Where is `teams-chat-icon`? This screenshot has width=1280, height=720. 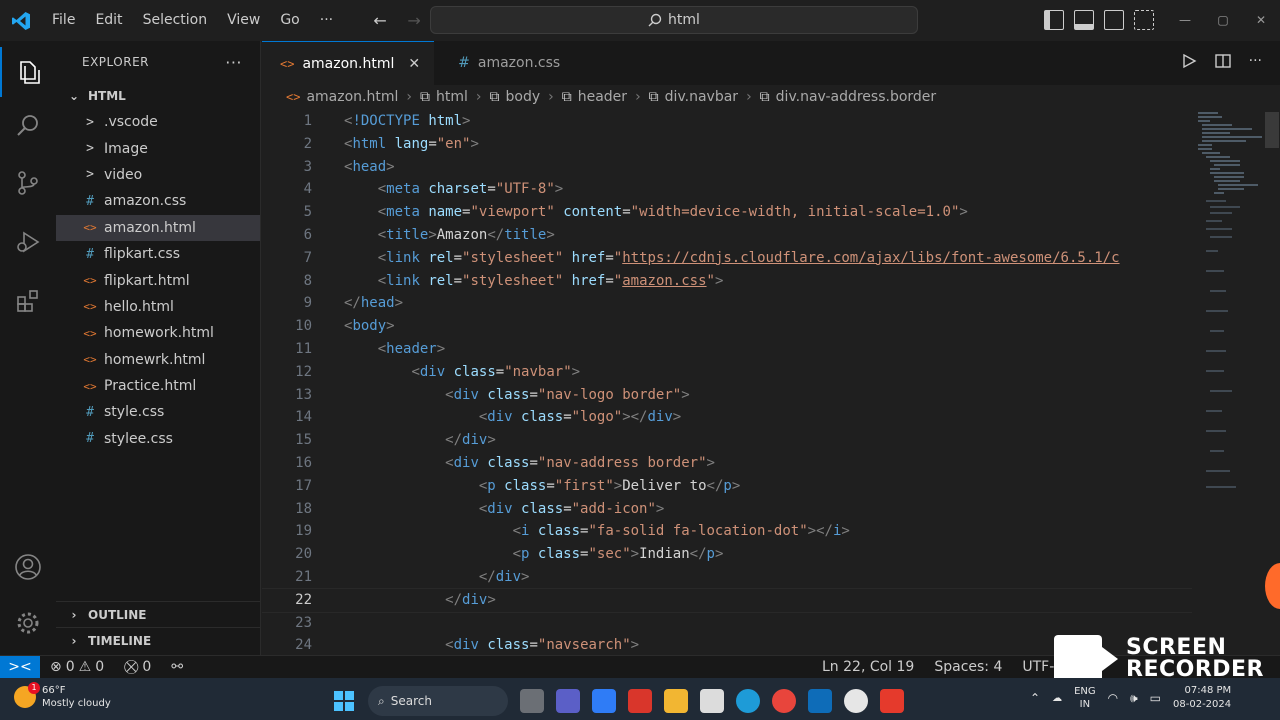 teams-chat-icon is located at coordinates (568, 701).